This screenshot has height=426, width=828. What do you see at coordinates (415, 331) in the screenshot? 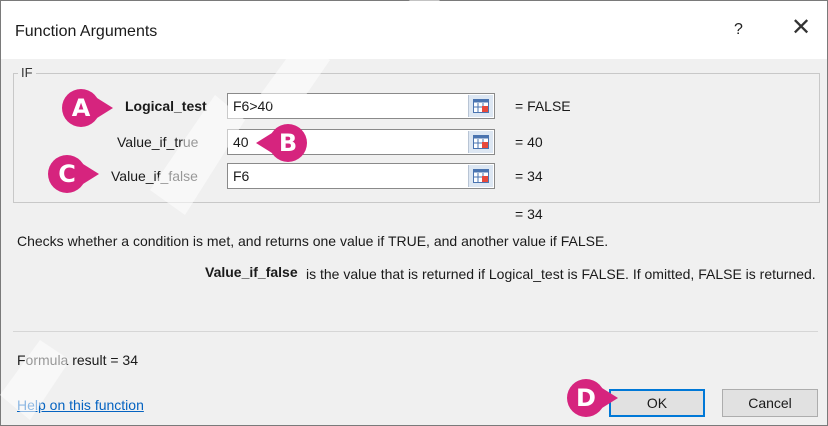
I see `divider` at bounding box center [415, 331].